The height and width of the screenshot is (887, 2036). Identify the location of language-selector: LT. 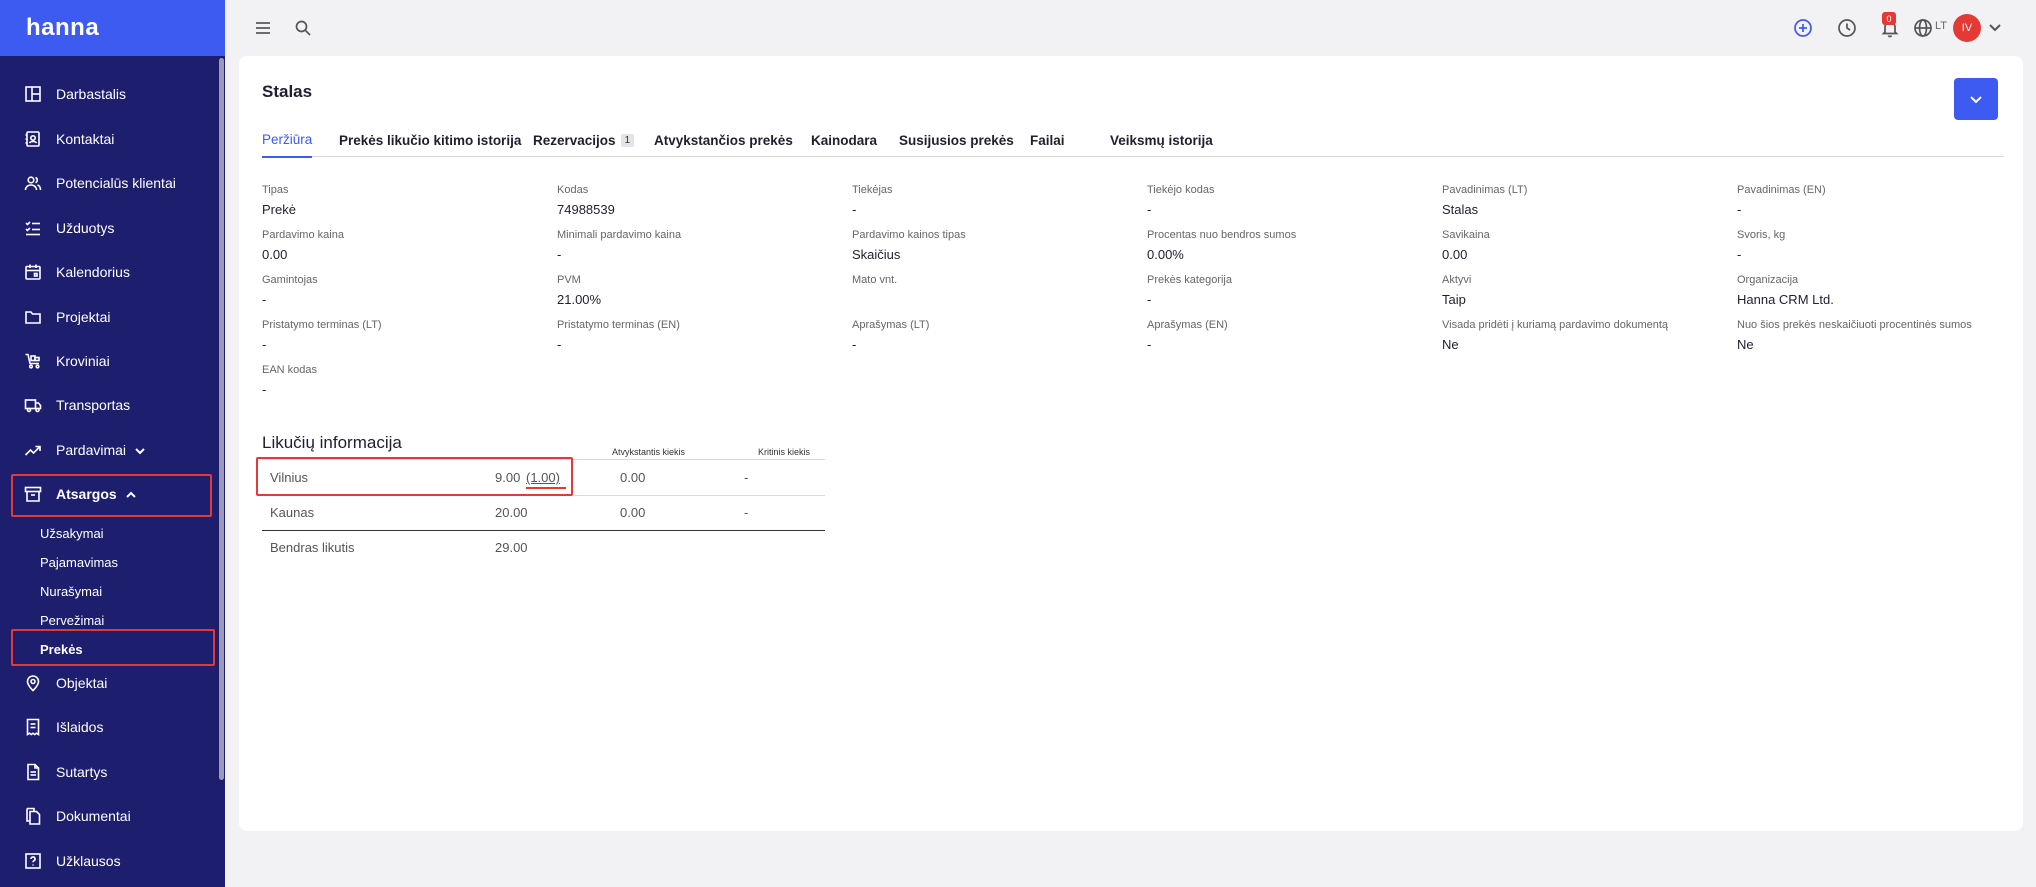
(1941, 26).